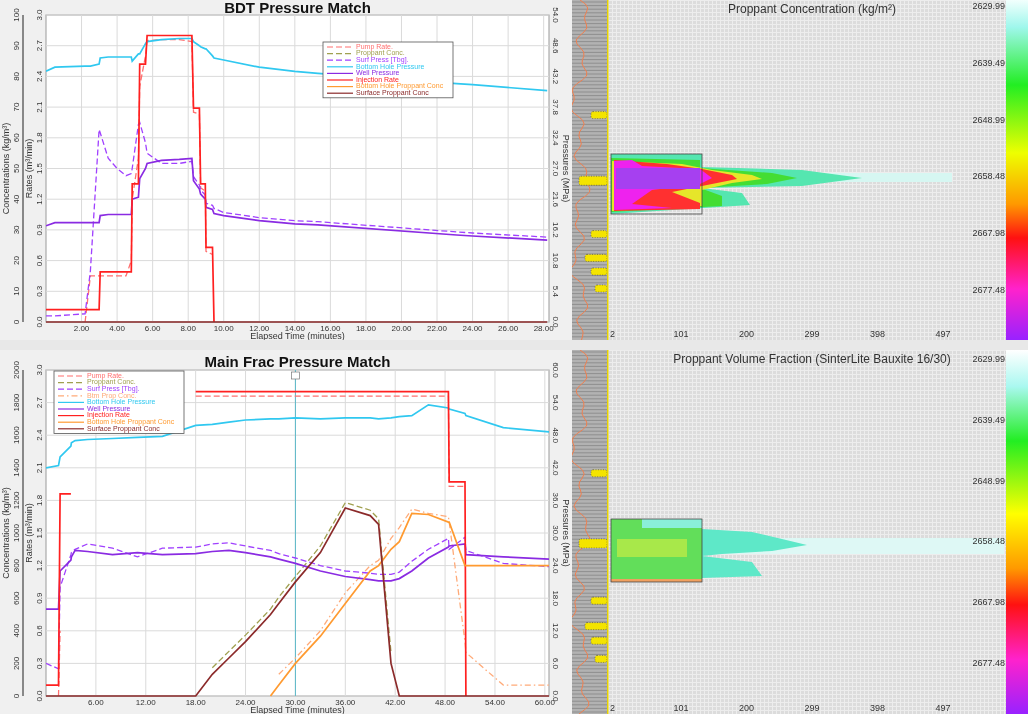 Image resolution: width=1028 pixels, height=714 pixels. What do you see at coordinates (555, 631) in the screenshot?
I see `axis-tick-label: 12.0` at bounding box center [555, 631].